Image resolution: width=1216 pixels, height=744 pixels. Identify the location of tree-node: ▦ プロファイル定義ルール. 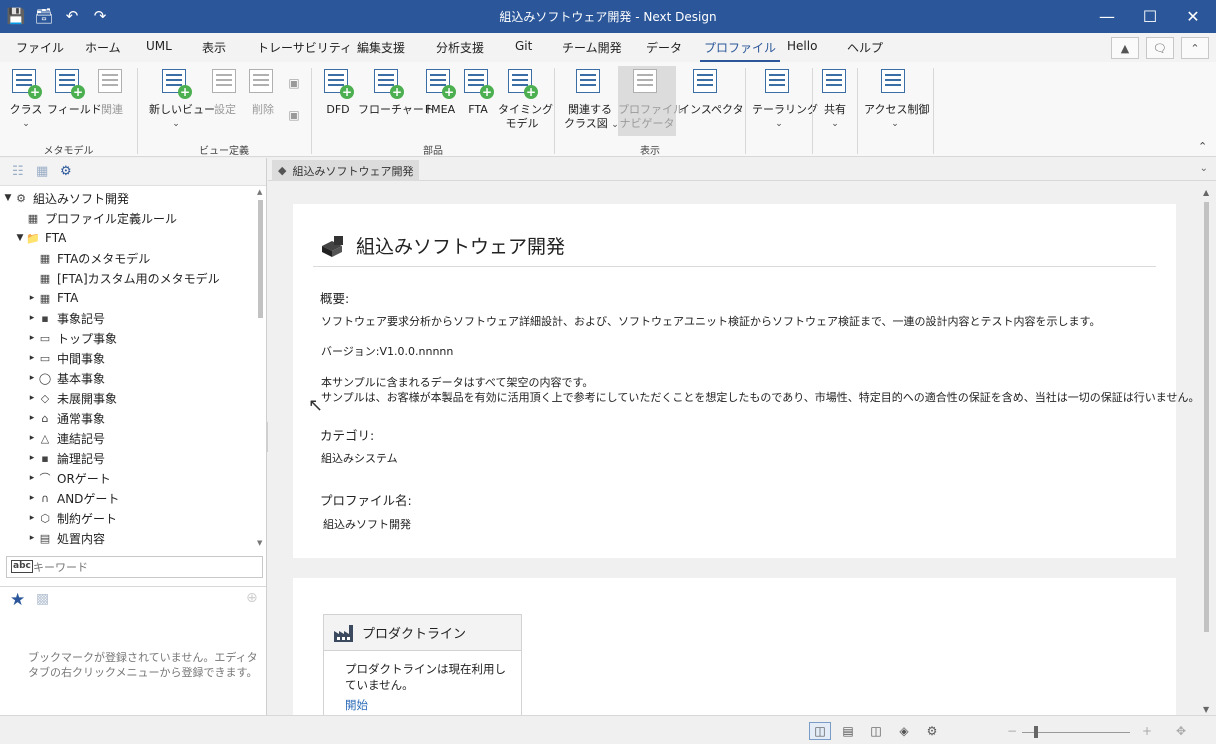
(128, 218).